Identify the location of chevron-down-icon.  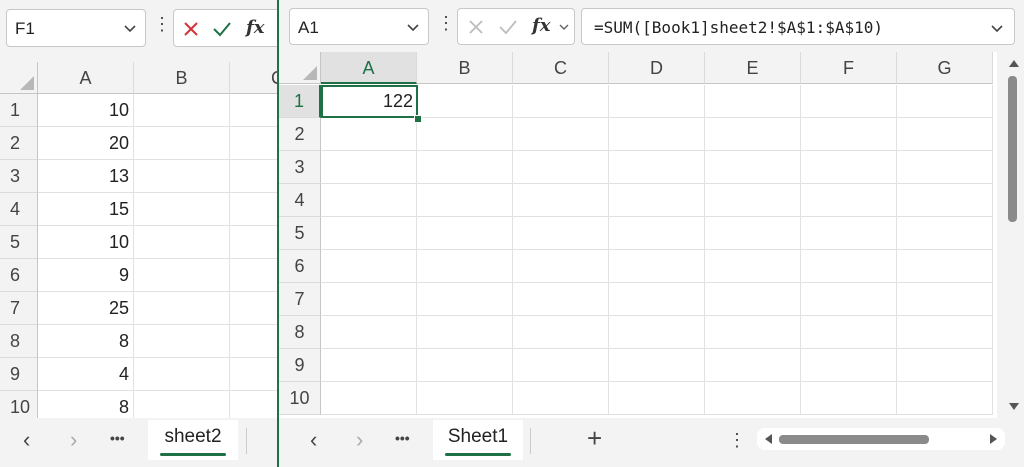
(564, 27).